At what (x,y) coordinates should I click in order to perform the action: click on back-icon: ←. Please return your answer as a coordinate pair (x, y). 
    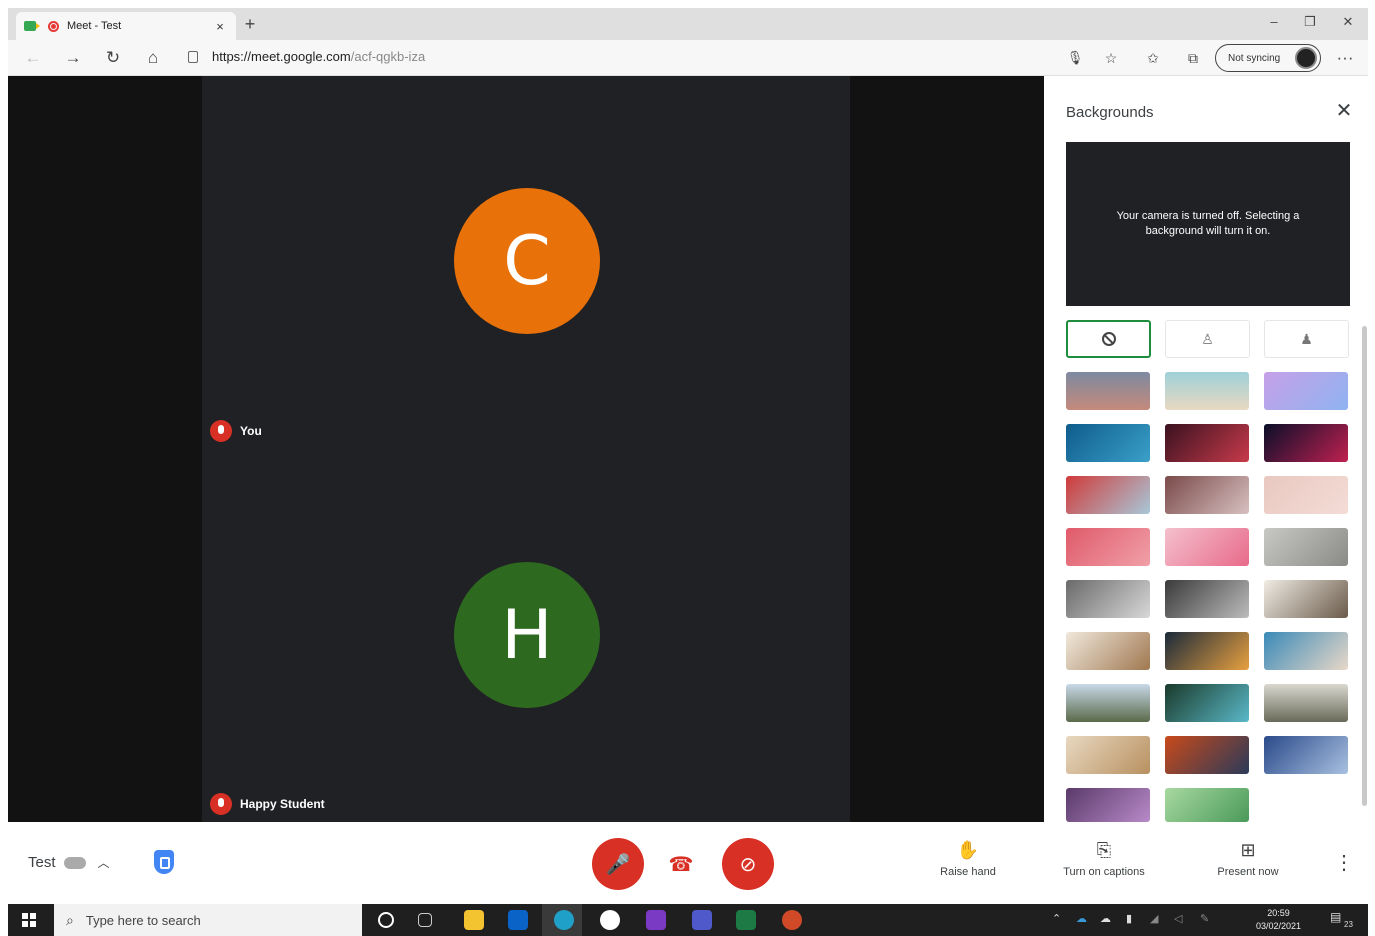
    Looking at the image, I should click on (33, 58).